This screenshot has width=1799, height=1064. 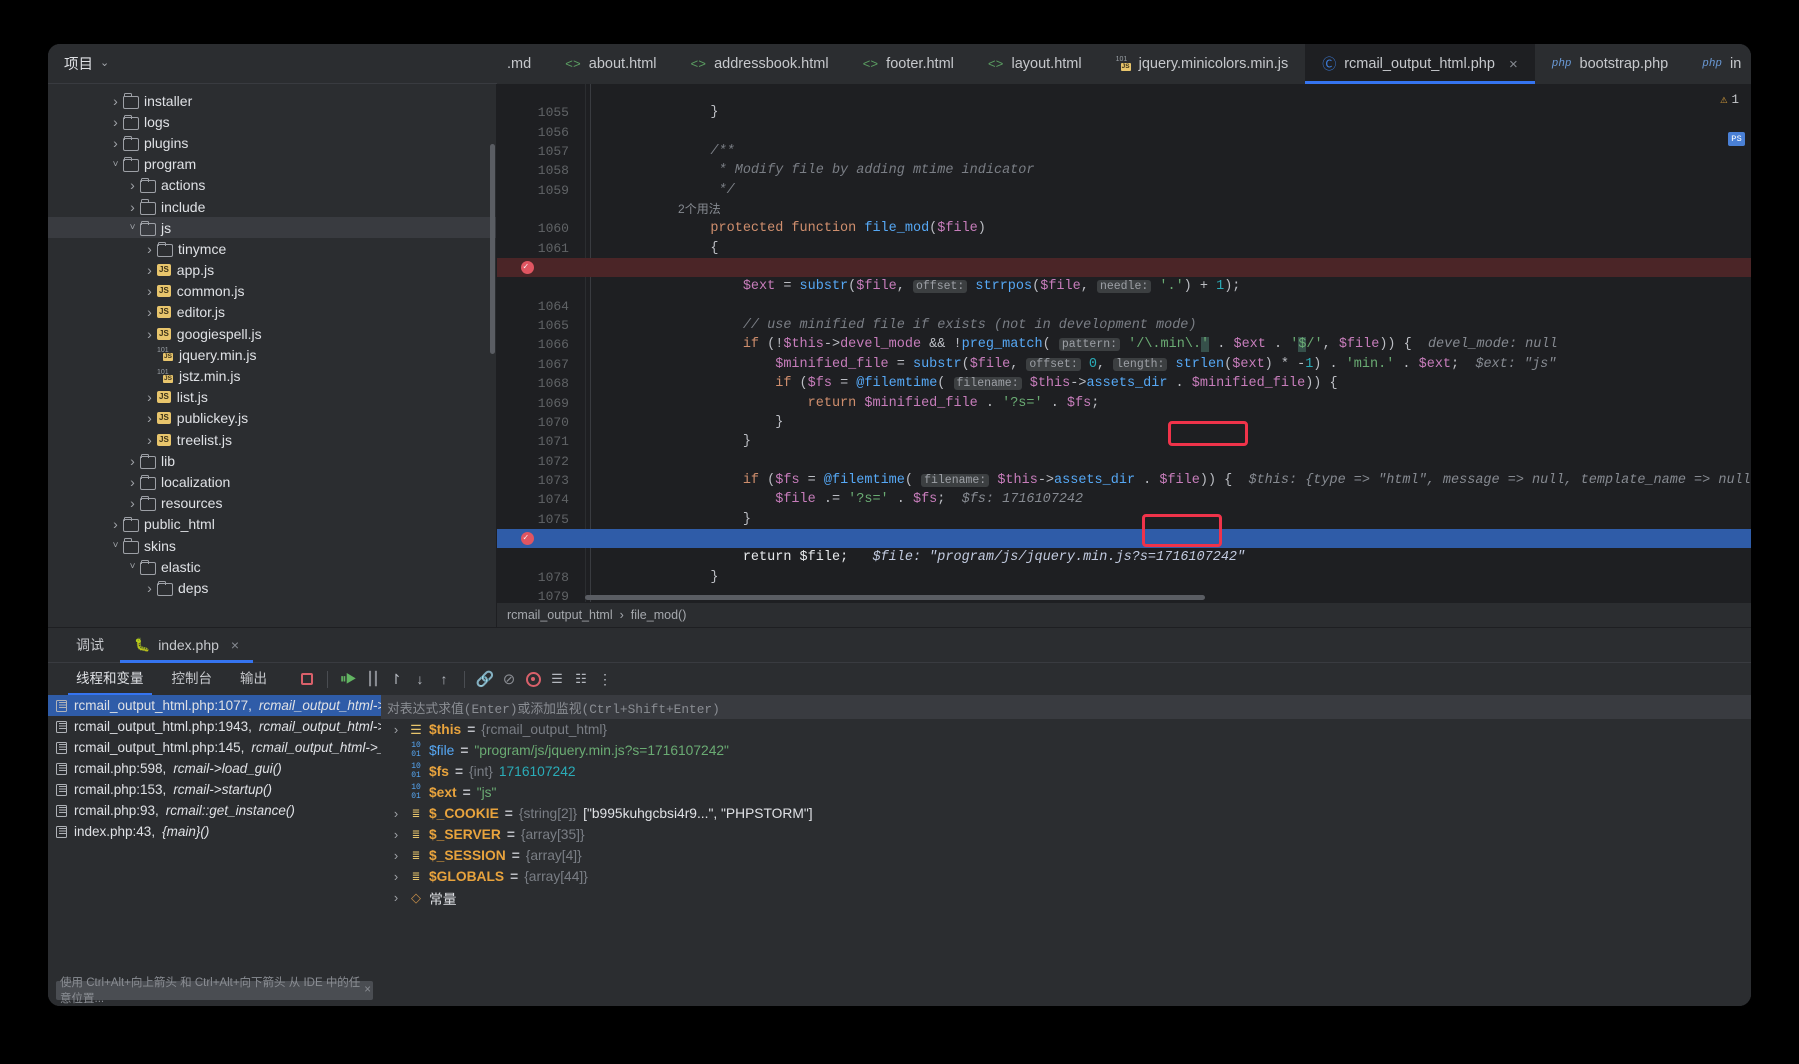 What do you see at coordinates (272, 481) in the screenshot?
I see `tree-item-localization: localization` at bounding box center [272, 481].